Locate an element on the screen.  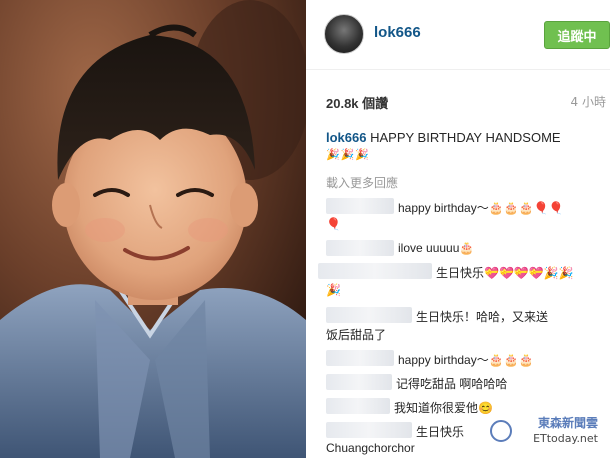
username-link: lok666 is located at coordinates (397, 32).